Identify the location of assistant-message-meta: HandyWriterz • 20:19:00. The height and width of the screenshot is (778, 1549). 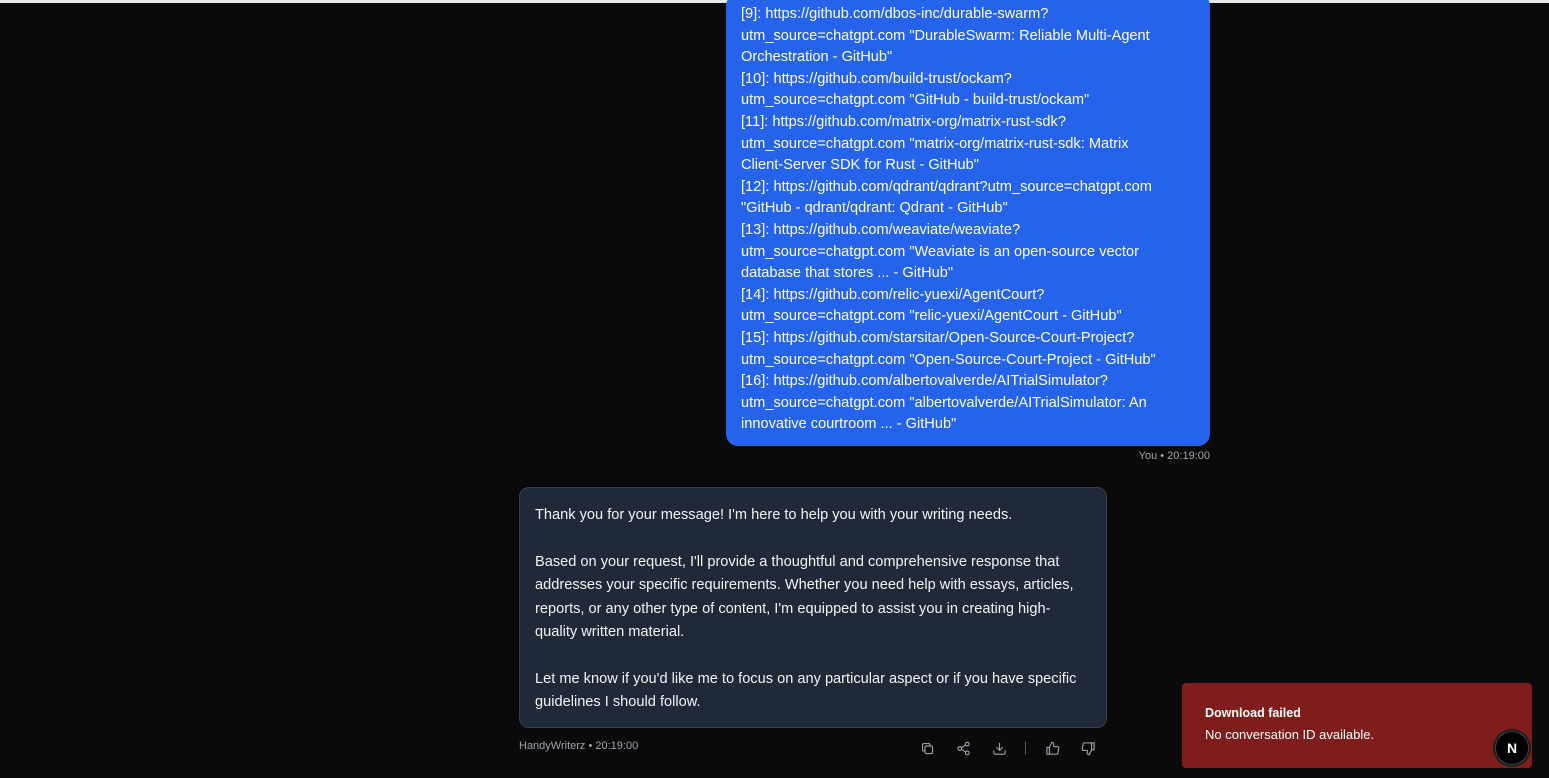
(579, 746).